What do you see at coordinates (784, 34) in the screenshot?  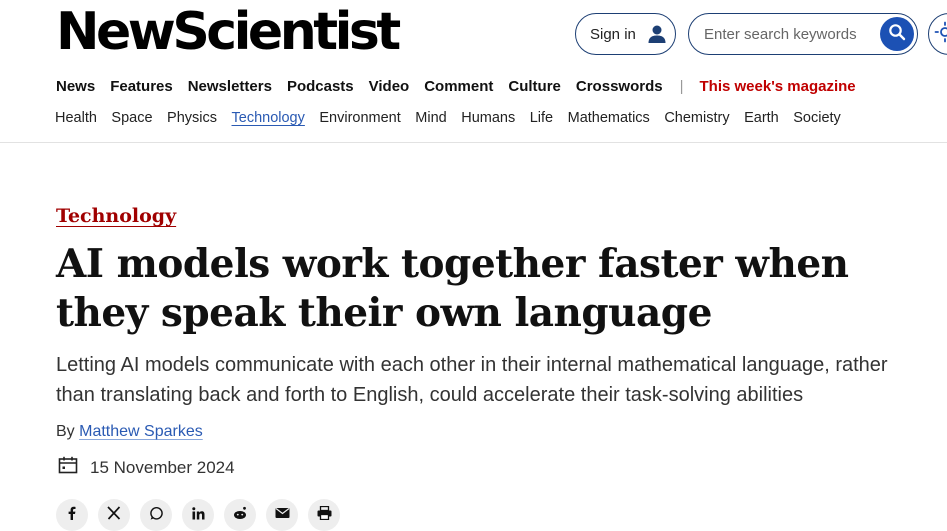 I see `search-input` at bounding box center [784, 34].